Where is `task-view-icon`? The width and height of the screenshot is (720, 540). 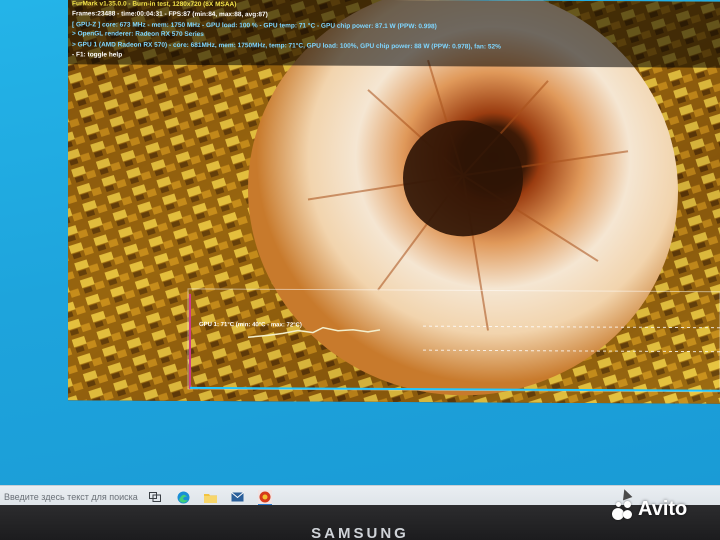
task-view-icon is located at coordinates (155, 497).